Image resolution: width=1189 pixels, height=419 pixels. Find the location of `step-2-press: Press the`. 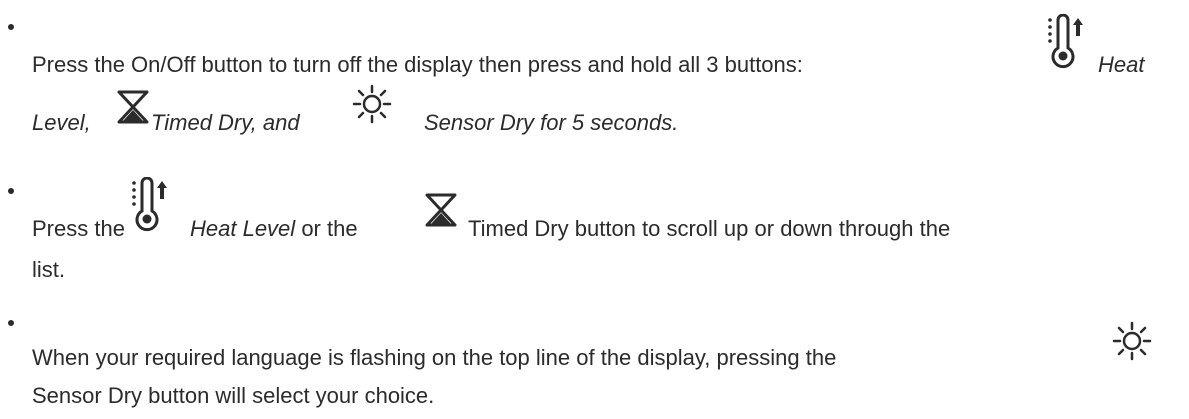

step-2-press: Press the is located at coordinates (78, 228).